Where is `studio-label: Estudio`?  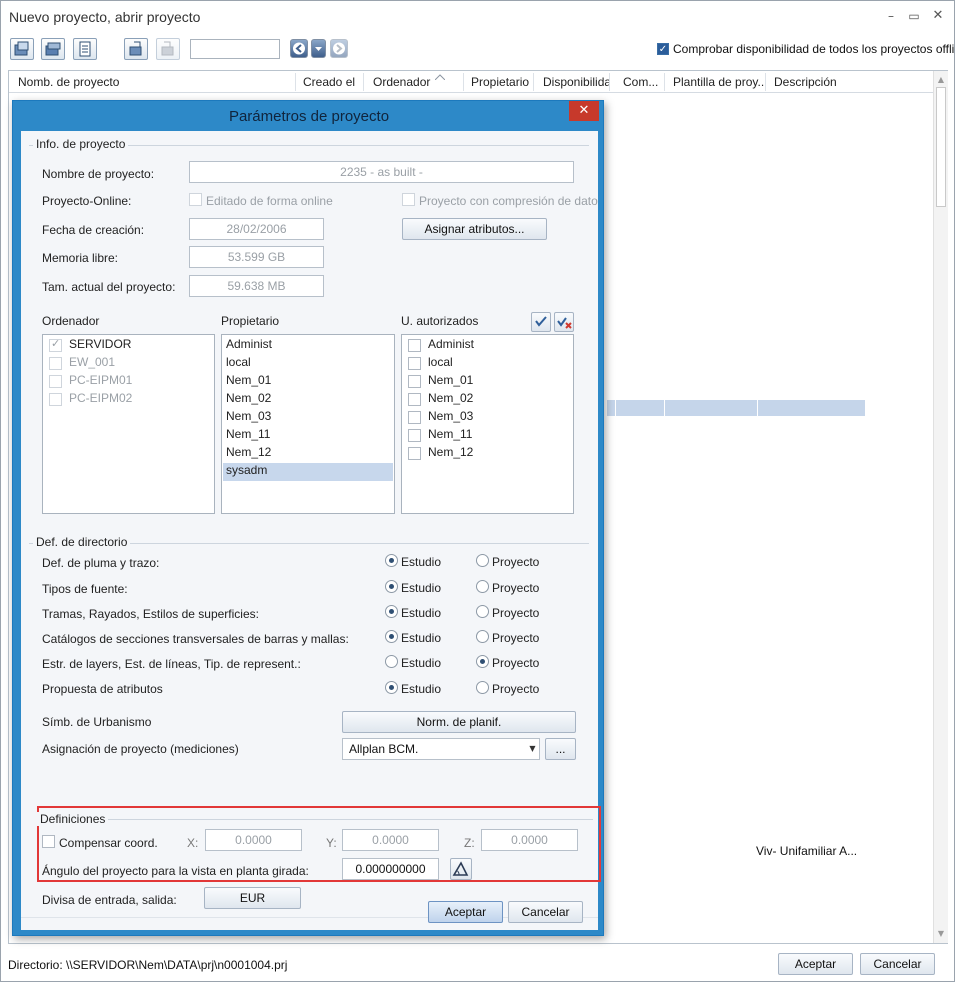 studio-label: Estudio is located at coordinates (421, 663).